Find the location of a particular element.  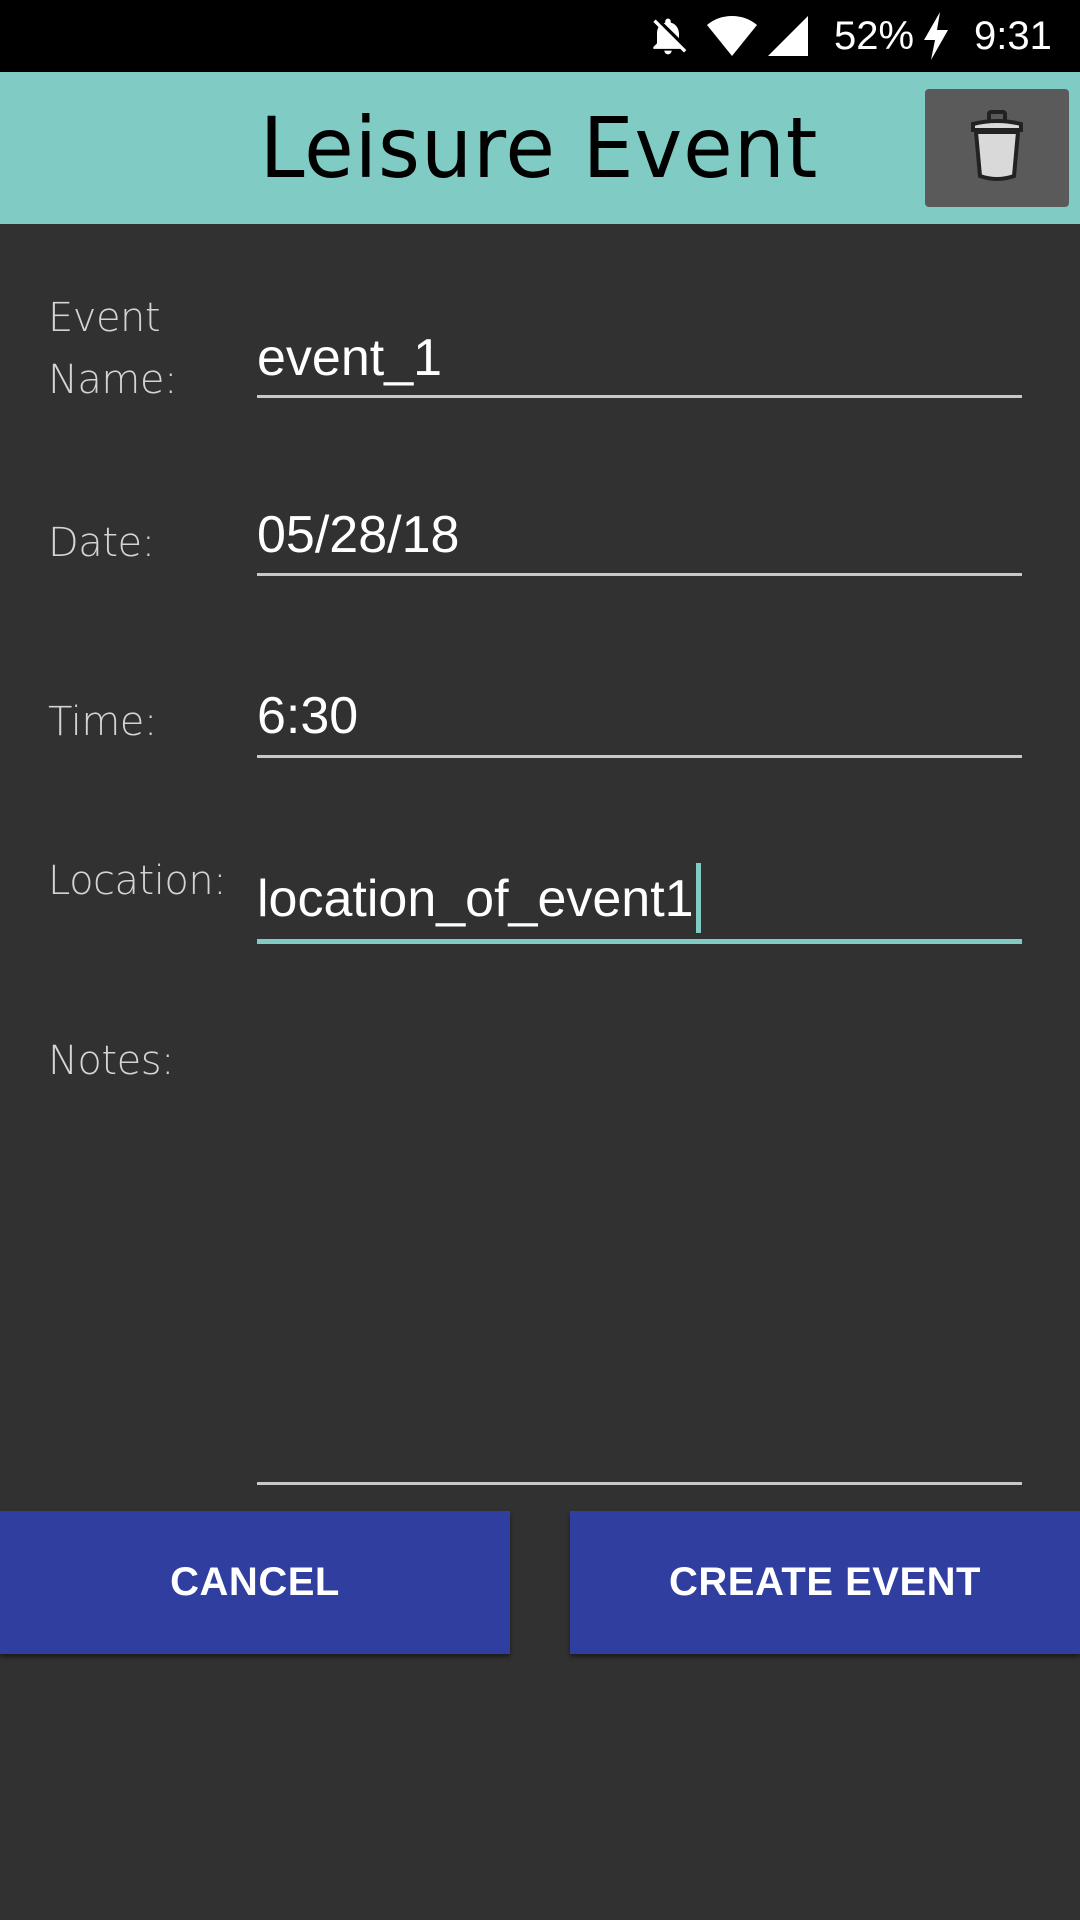

time-input: 6:30 is located at coordinates (639, 716).